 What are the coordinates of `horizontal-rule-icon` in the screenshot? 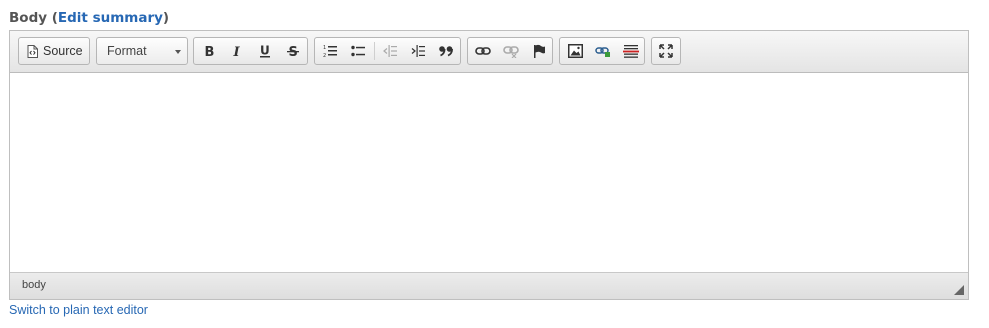 It's located at (631, 51).